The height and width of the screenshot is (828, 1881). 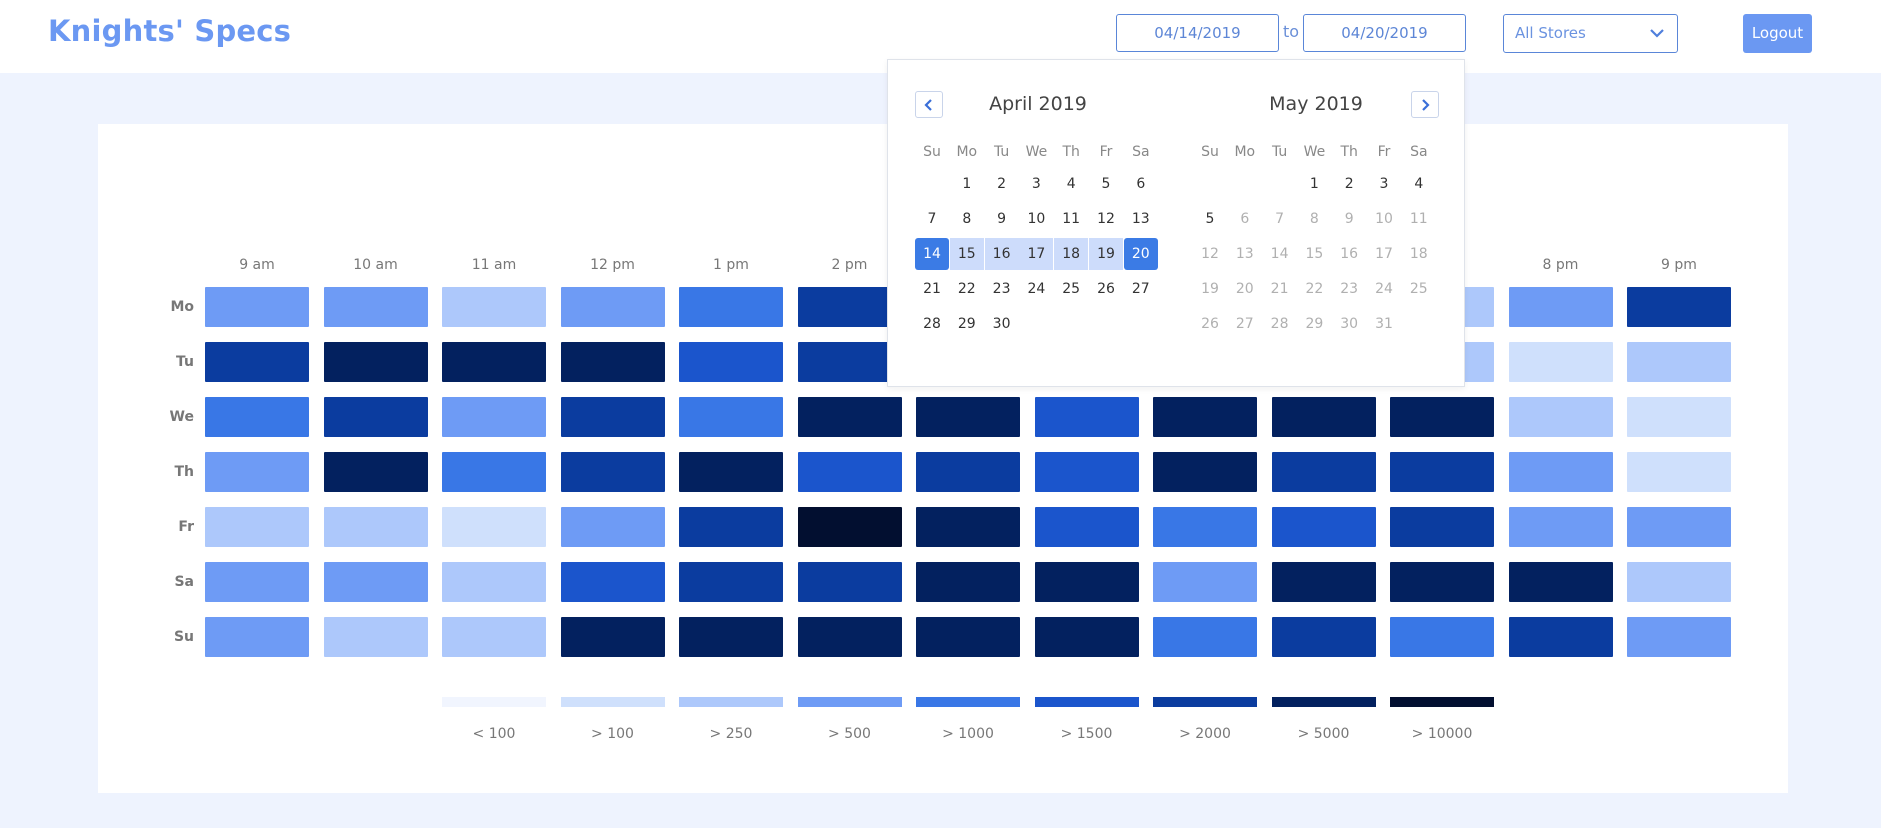 I want to click on end-date-input: 04/20/2019, so click(x=1384, y=33).